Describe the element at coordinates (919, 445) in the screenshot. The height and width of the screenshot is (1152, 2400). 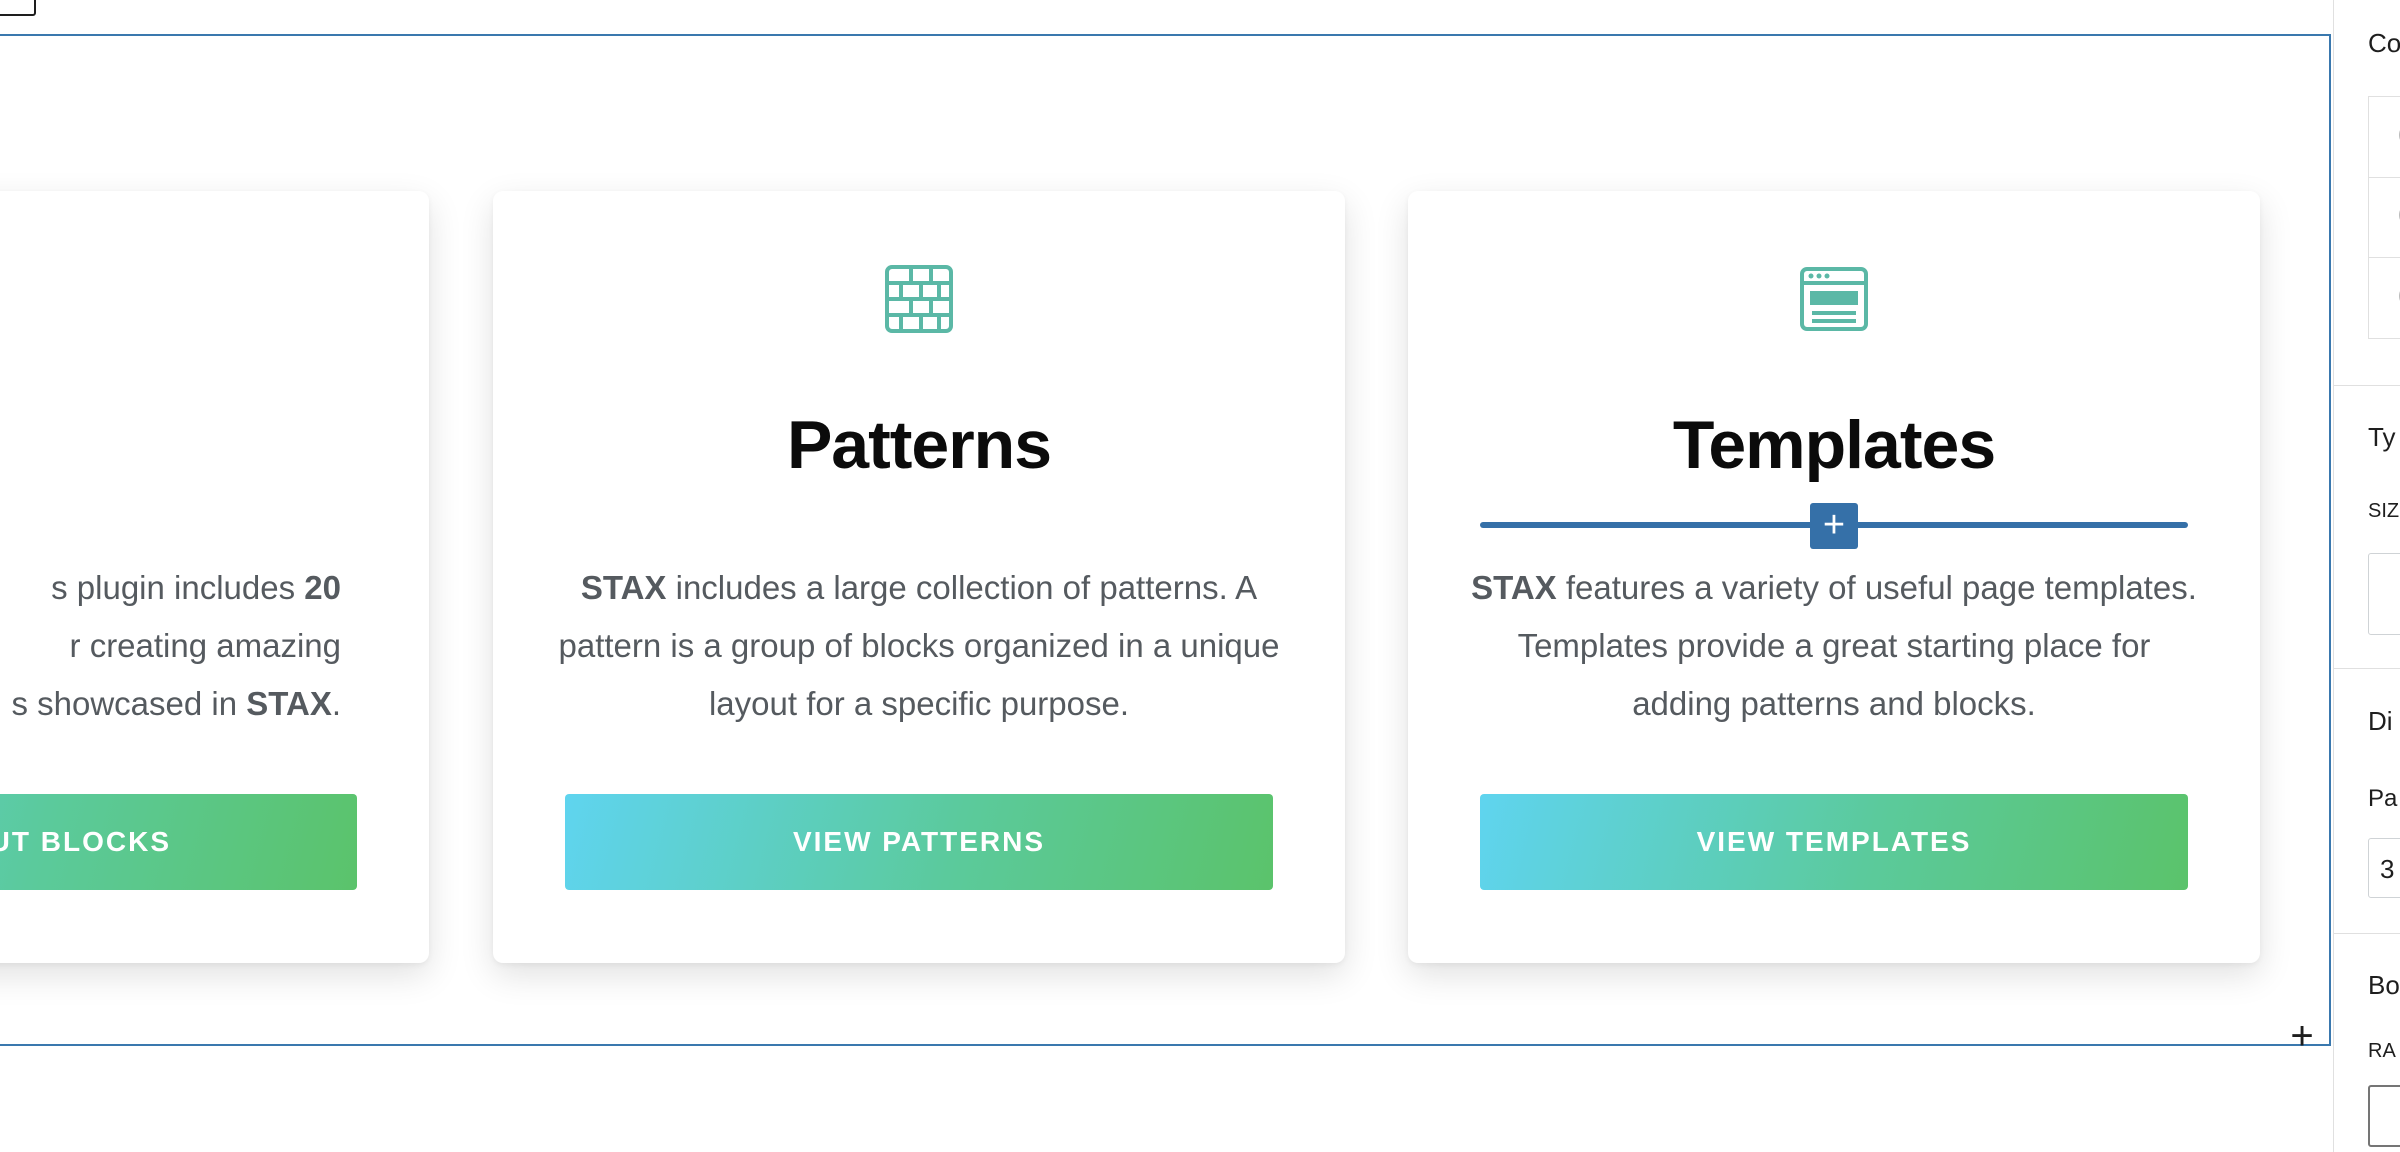
I see `card-title: Patterns` at that location.